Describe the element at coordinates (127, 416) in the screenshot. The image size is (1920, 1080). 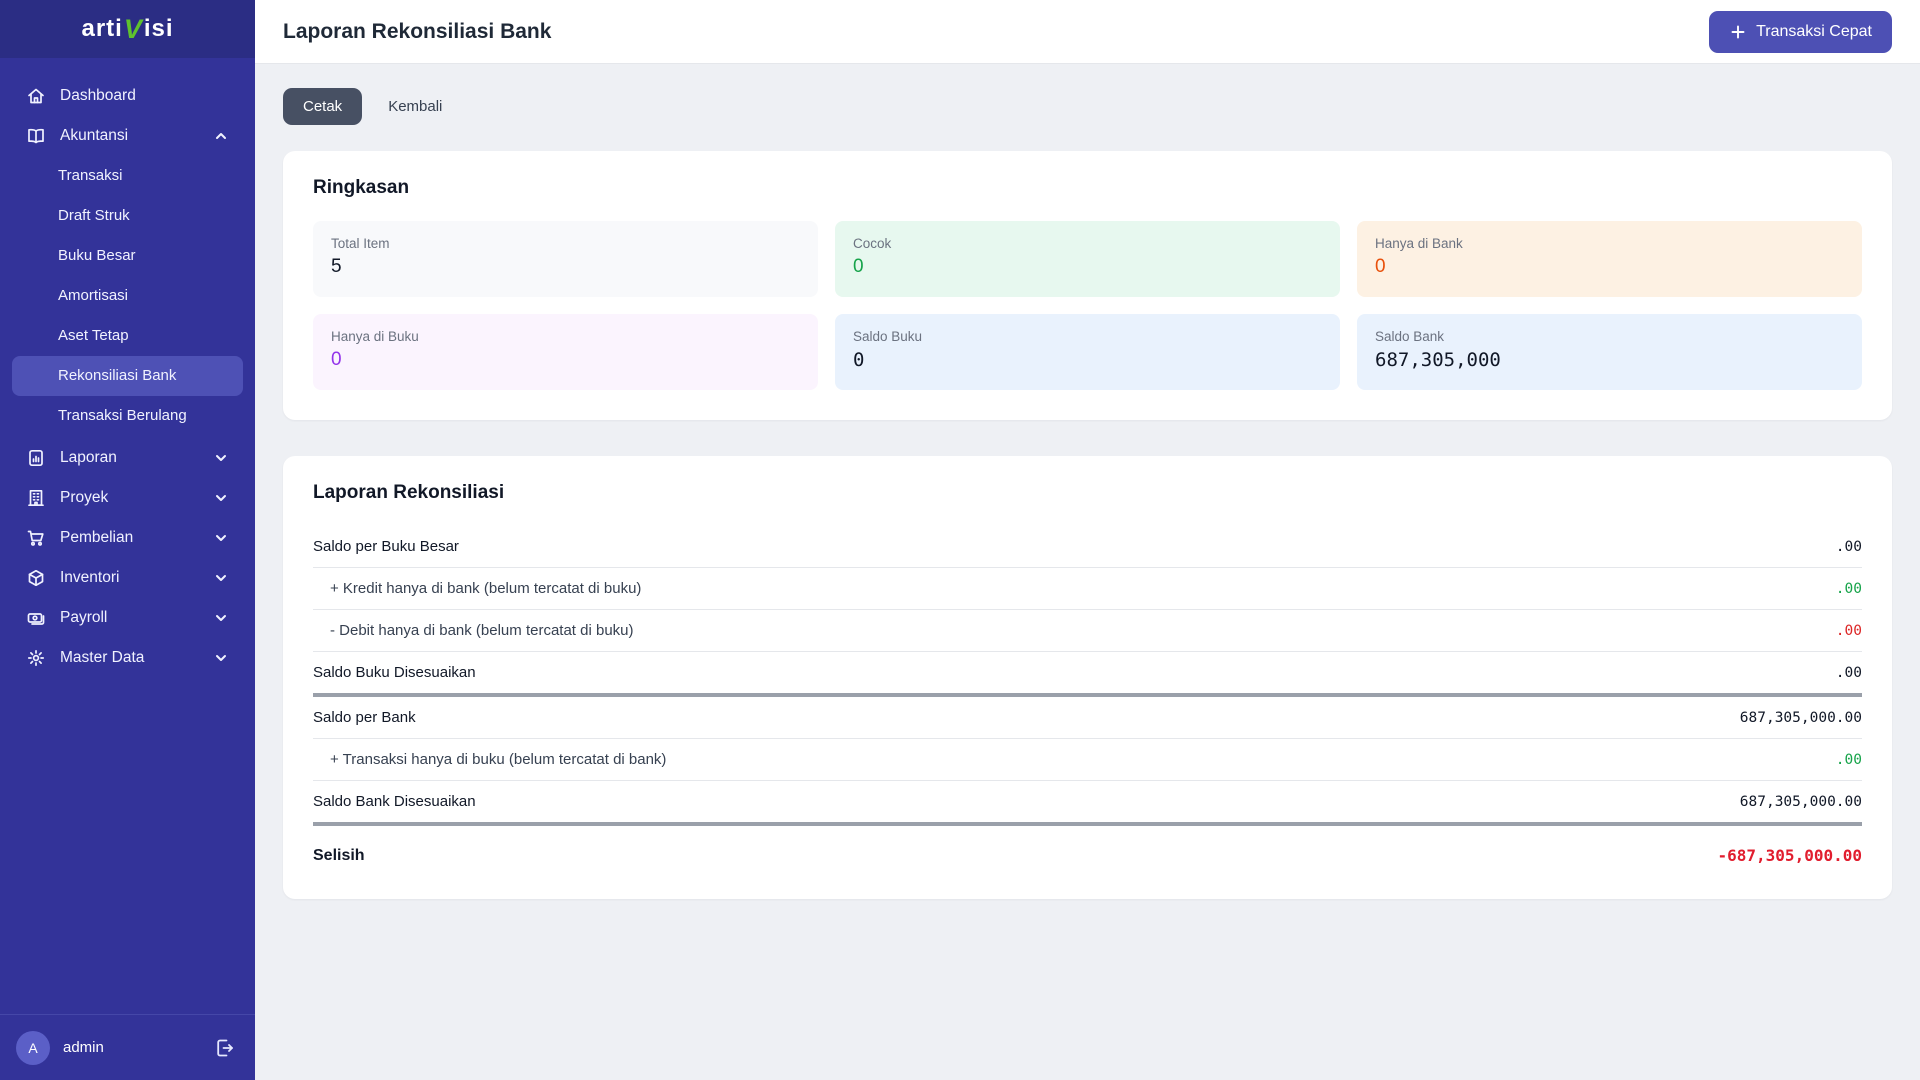
I see `sidebar-item-transaksi-berulang: Transaksi Berulang` at that location.